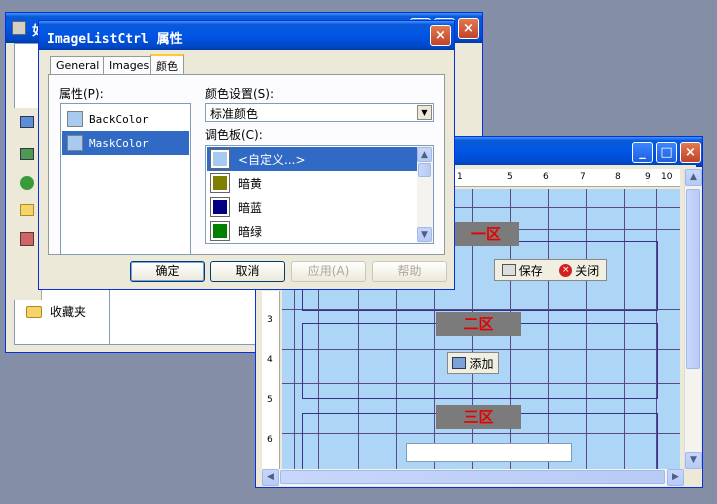 This screenshot has height=504, width=717. Describe the element at coordinates (68, 312) in the screenshot. I see `favorites-label: 收藏夹` at that location.